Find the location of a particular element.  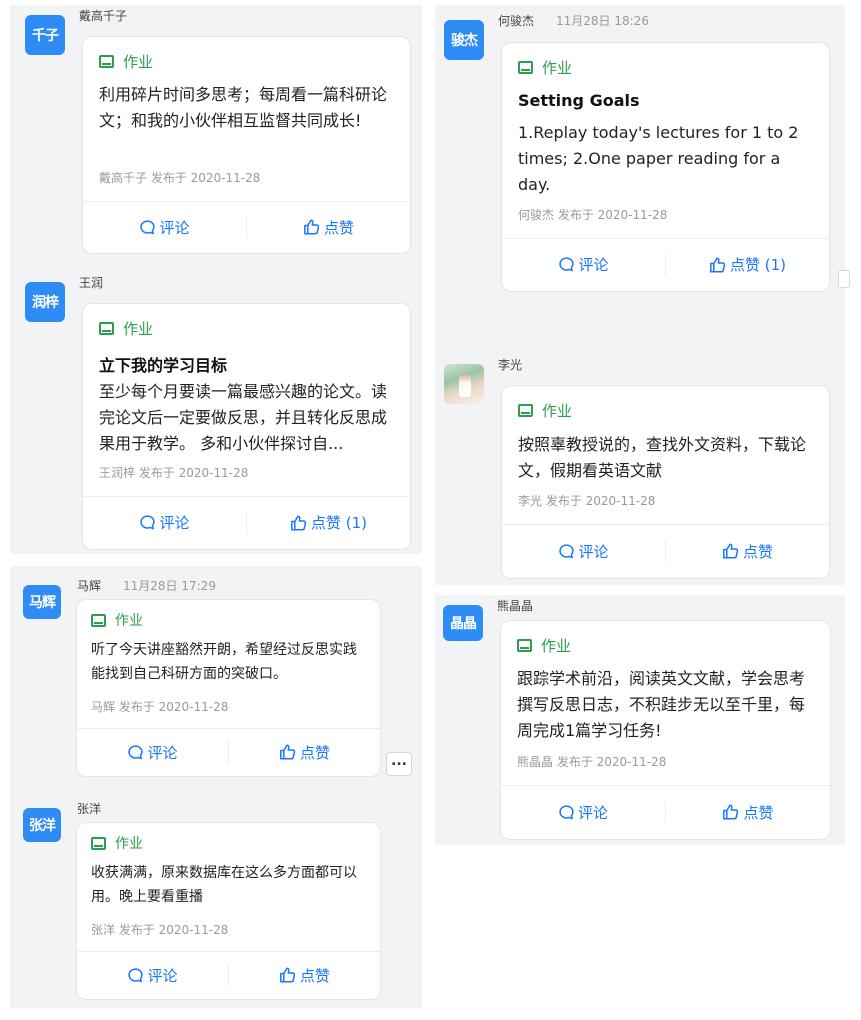

avatar: 张洋 is located at coordinates (42, 825).